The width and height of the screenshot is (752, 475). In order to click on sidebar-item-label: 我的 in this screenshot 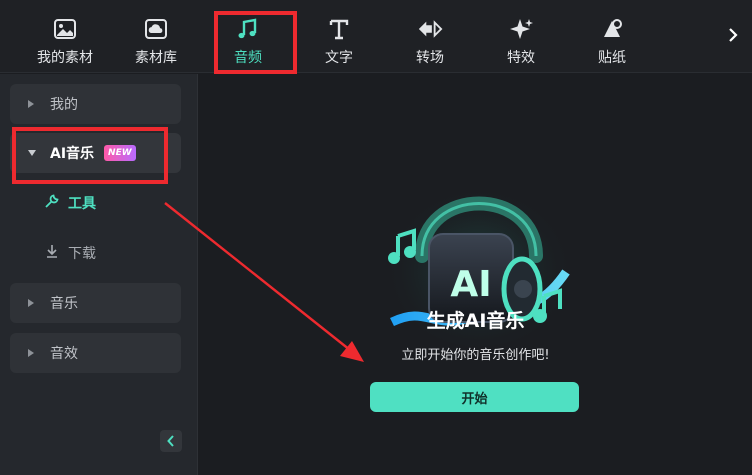, I will do `click(64, 105)`.